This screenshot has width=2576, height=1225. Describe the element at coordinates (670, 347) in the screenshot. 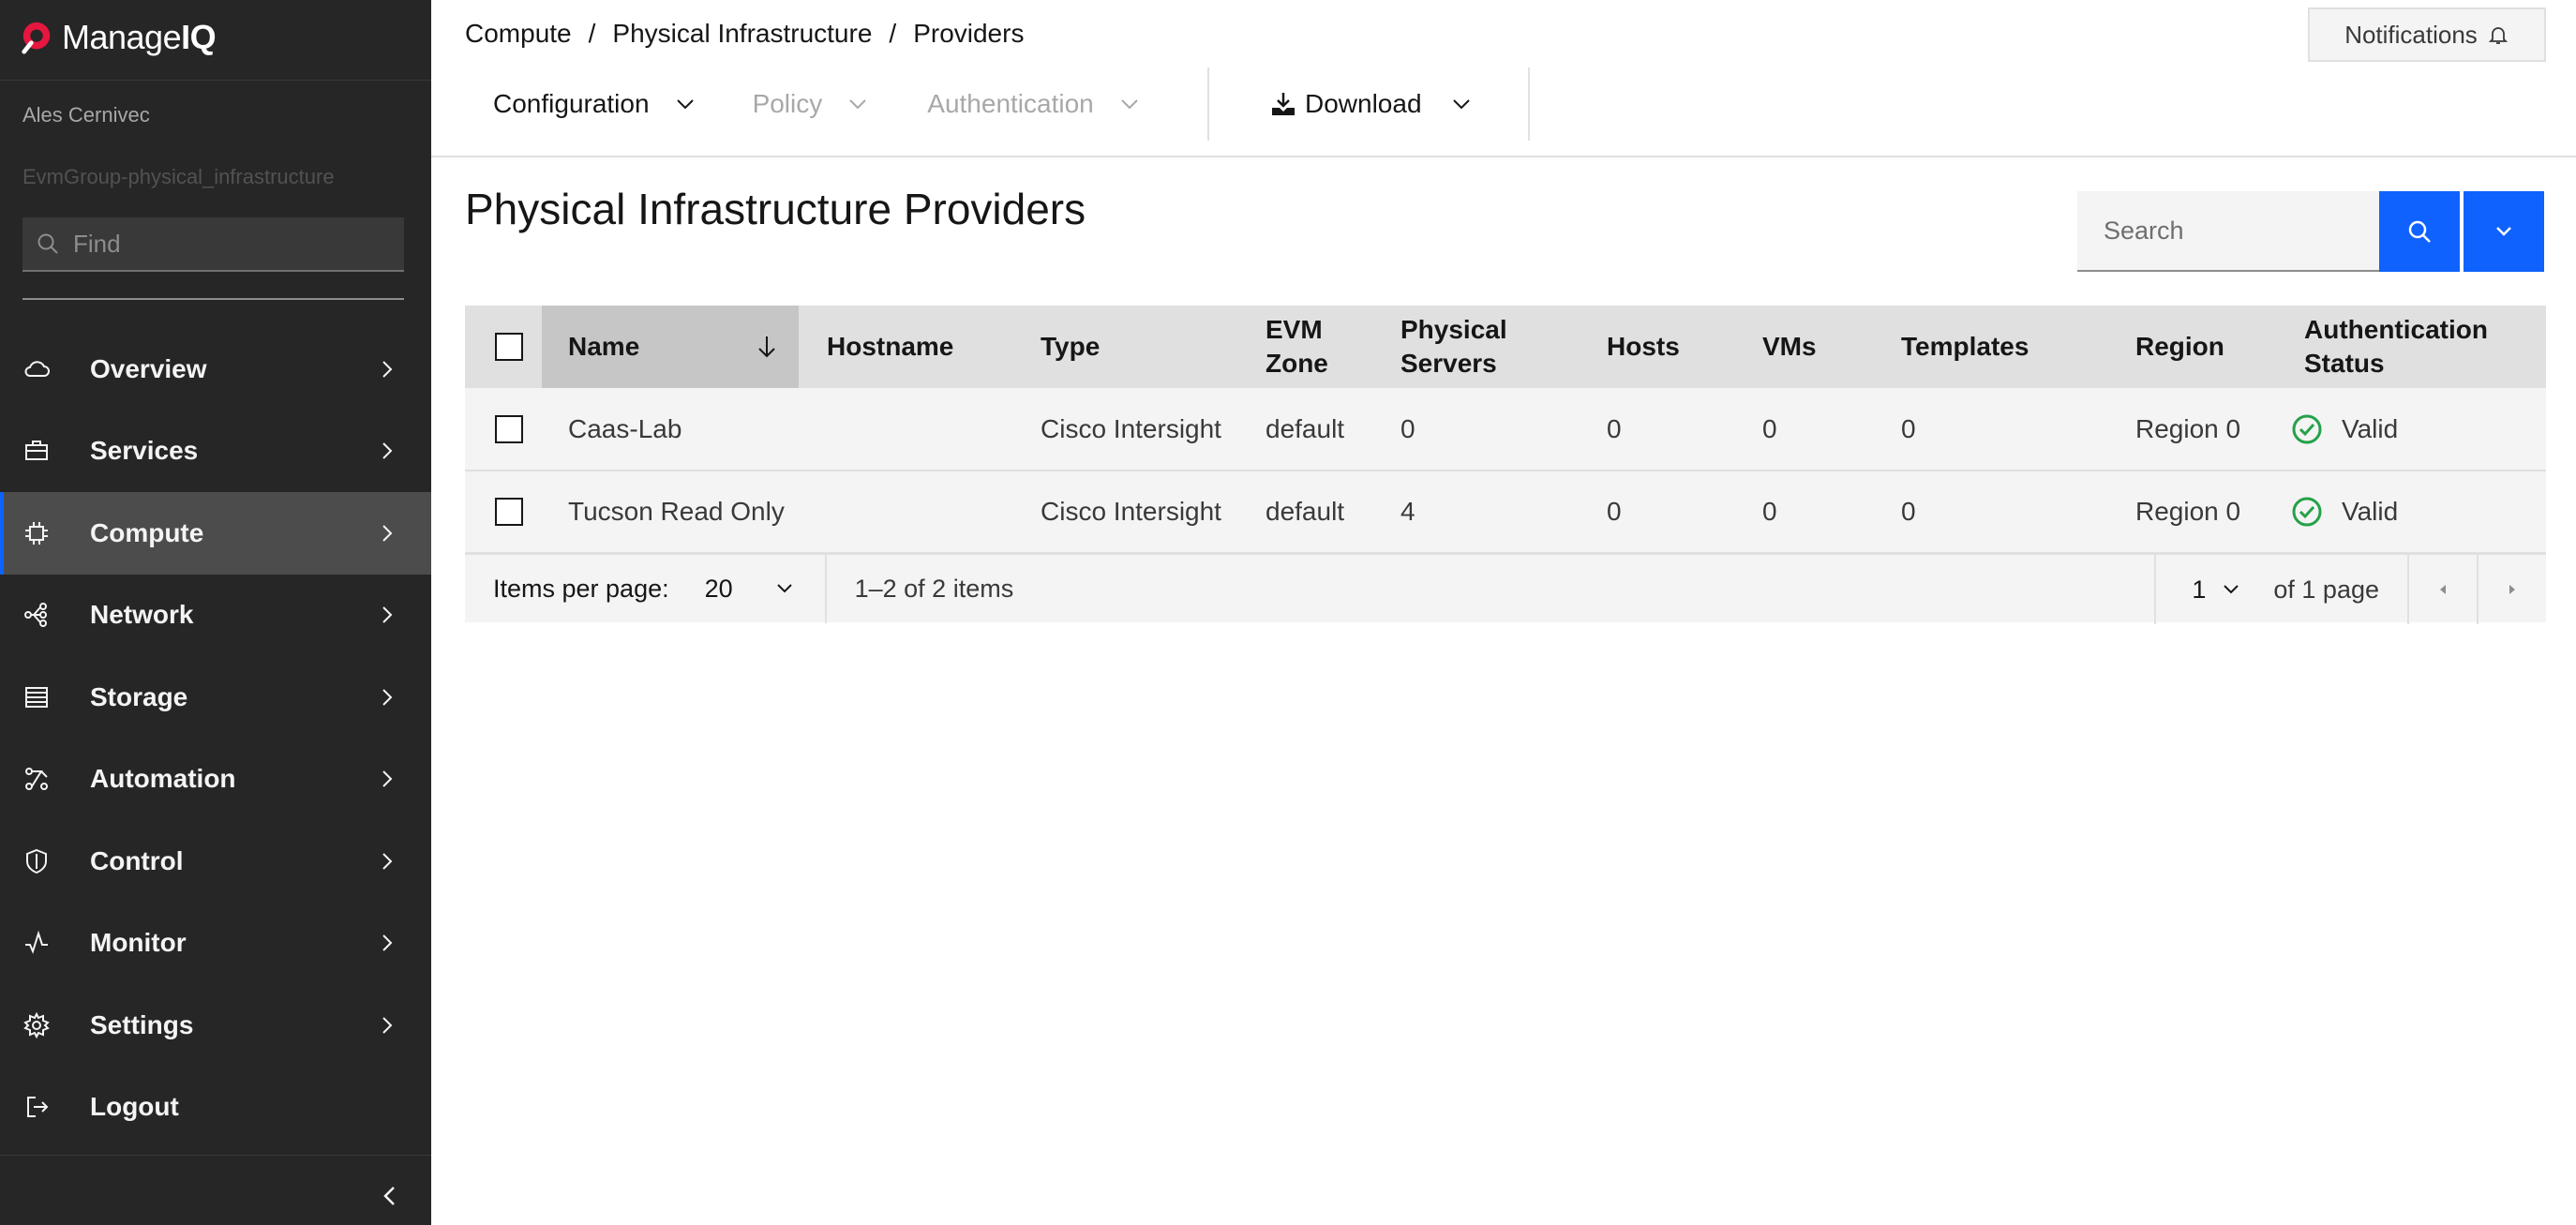

I see `column-header-name: Name` at that location.